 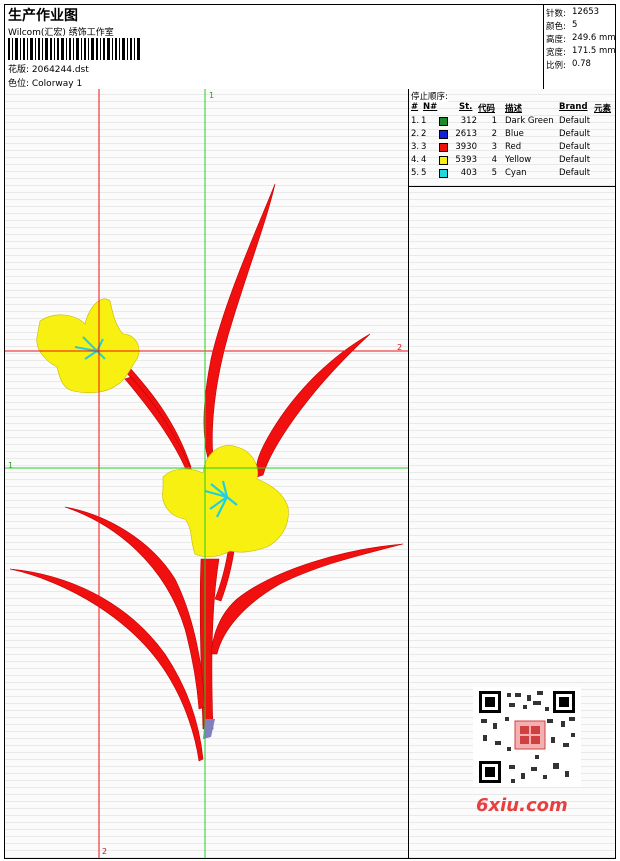 I want to click on row-cell-num: 4., so click(x=415, y=160).